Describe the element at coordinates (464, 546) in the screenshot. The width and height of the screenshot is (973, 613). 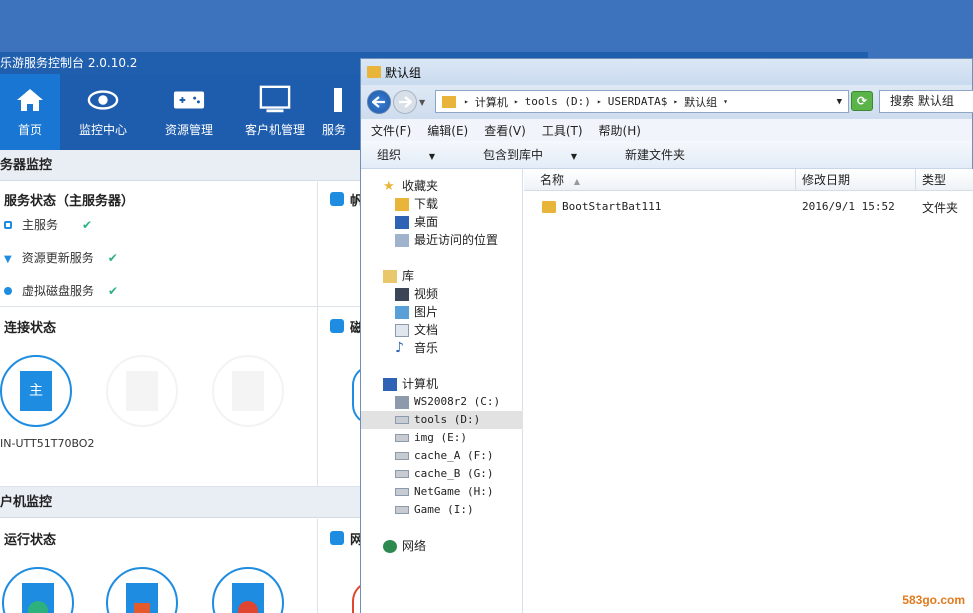
I see `tree-network: 网络` at that location.